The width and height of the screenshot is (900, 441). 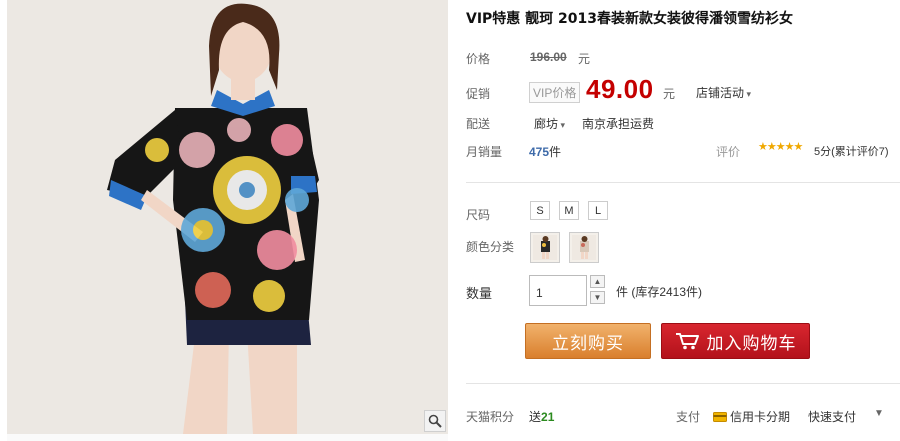 What do you see at coordinates (479, 293) in the screenshot?
I see `quantity-label: 数量` at bounding box center [479, 293].